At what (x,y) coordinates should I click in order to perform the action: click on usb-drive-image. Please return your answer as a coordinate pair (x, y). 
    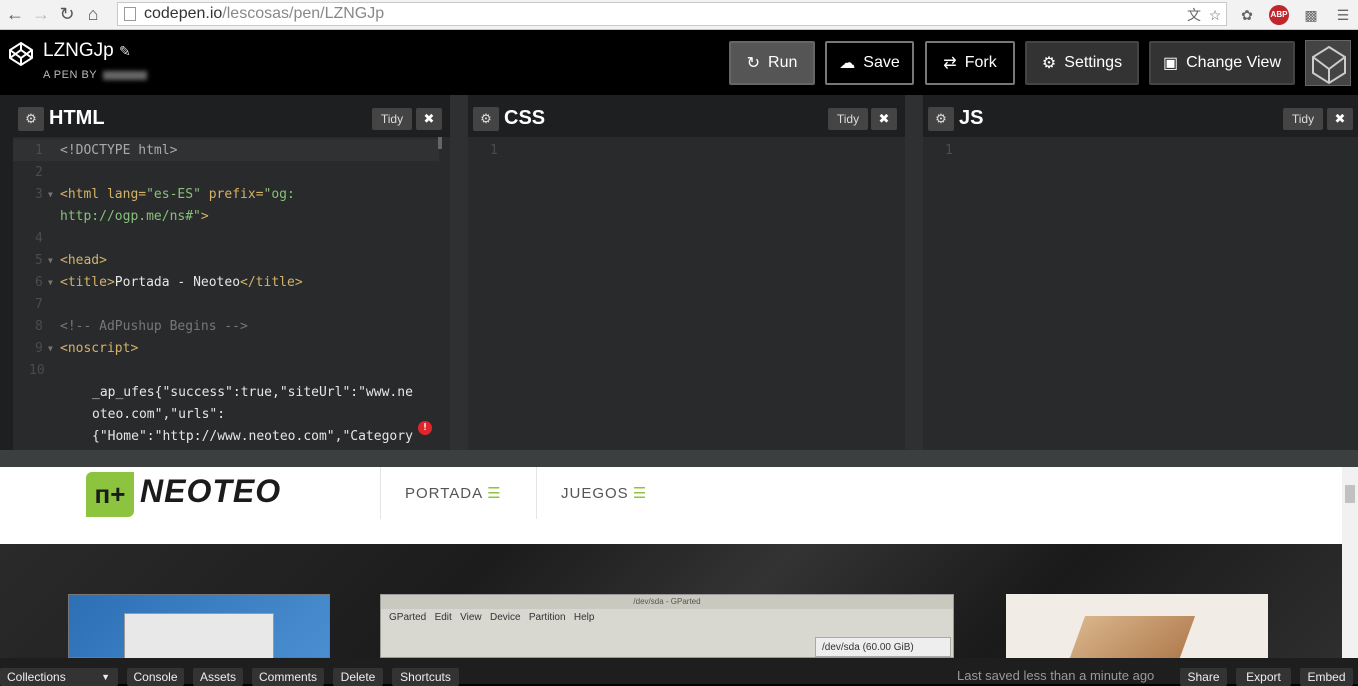
    Looking at the image, I should click on (1131, 637).